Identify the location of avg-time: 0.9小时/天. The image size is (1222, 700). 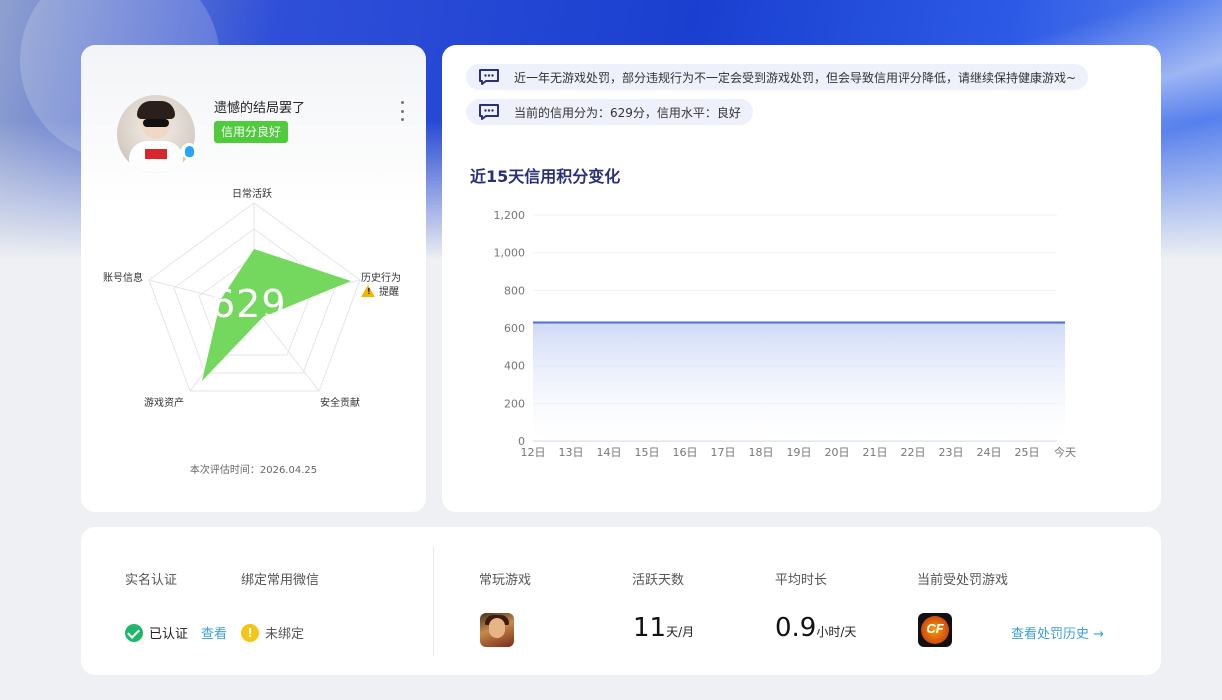
(815, 628).